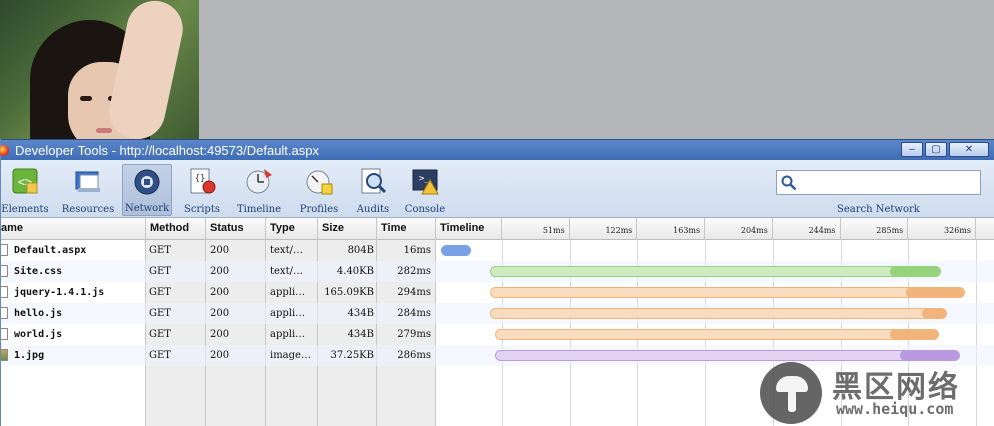 This screenshot has height=426, width=994. I want to click on row-name-text: world.js, so click(38, 334).